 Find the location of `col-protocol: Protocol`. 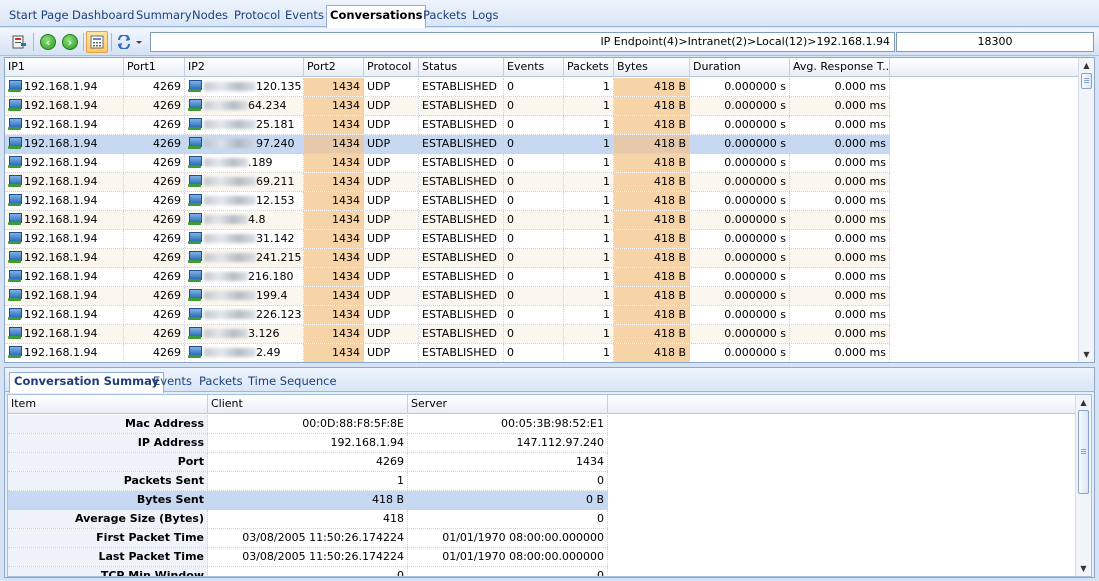

col-protocol: Protocol is located at coordinates (391, 67).